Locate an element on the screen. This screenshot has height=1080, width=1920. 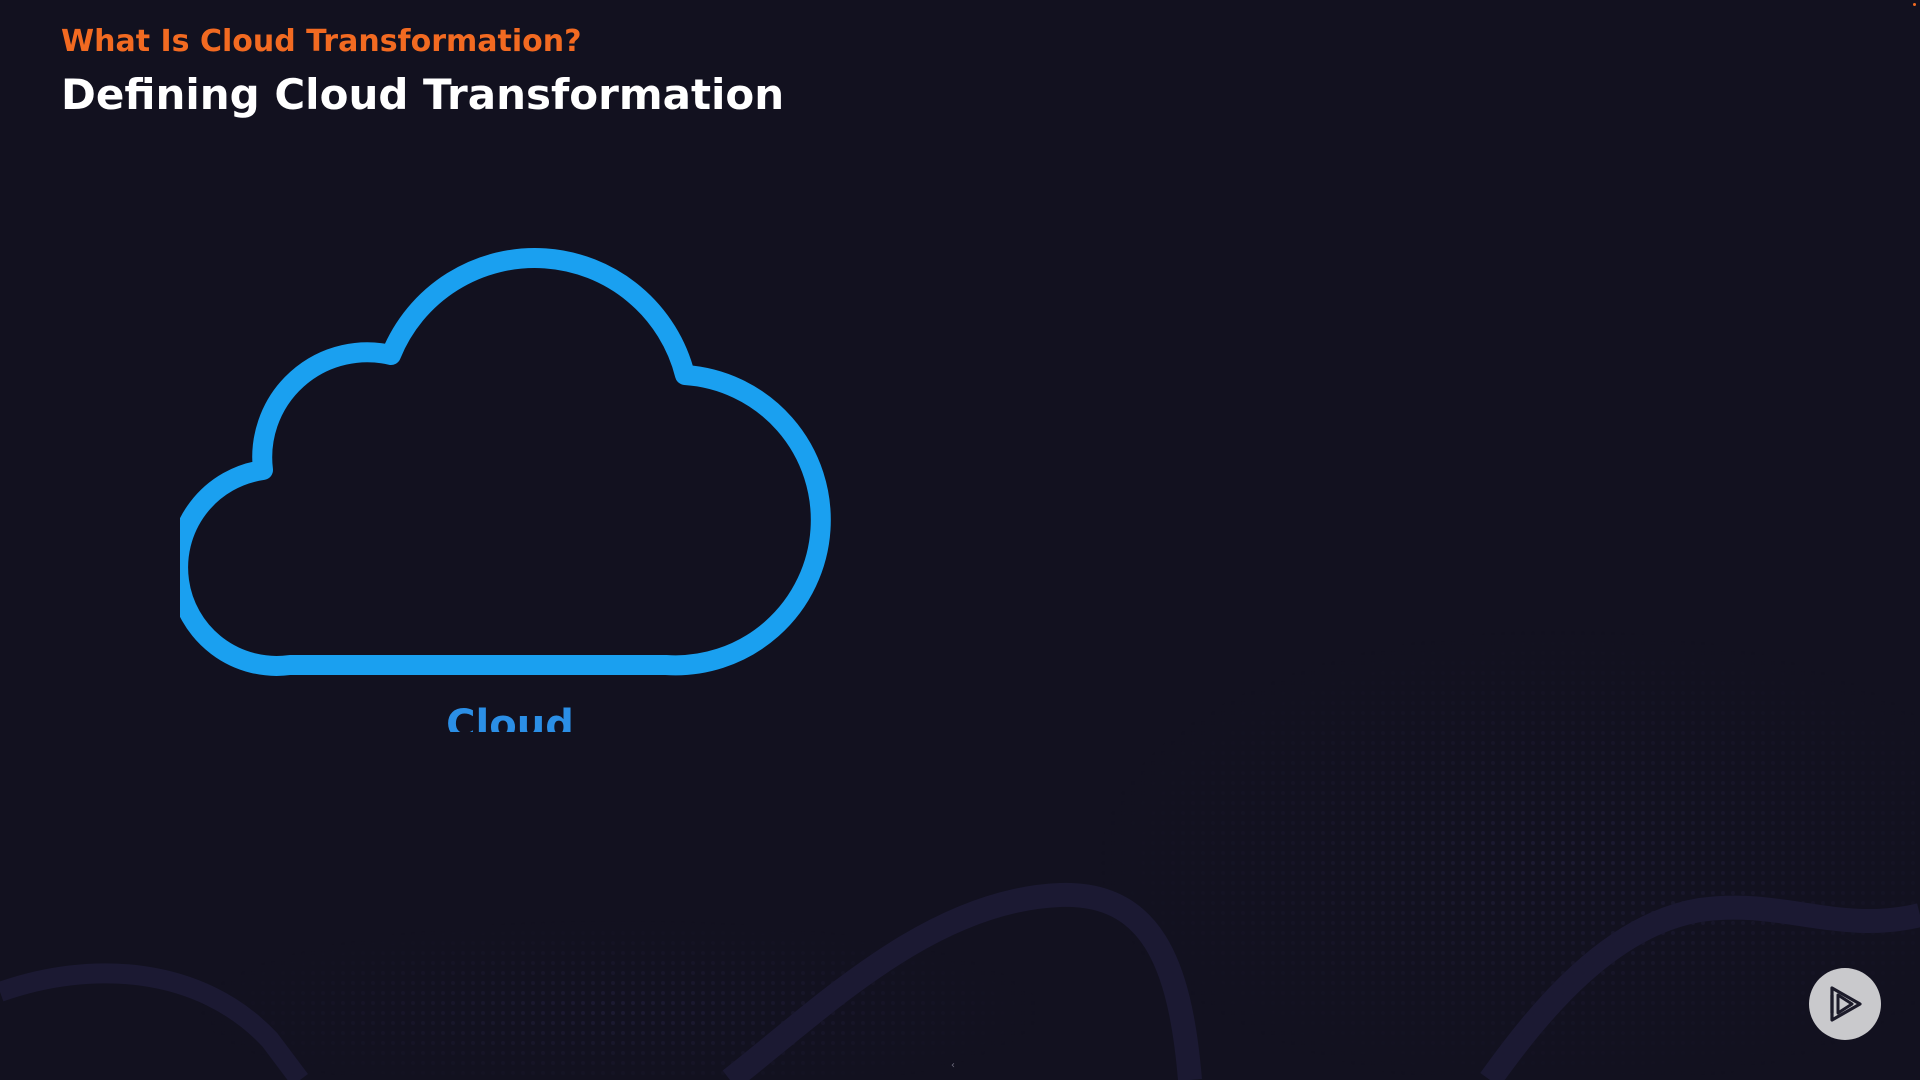
cloud-outline is located at coordinates (505, 462).